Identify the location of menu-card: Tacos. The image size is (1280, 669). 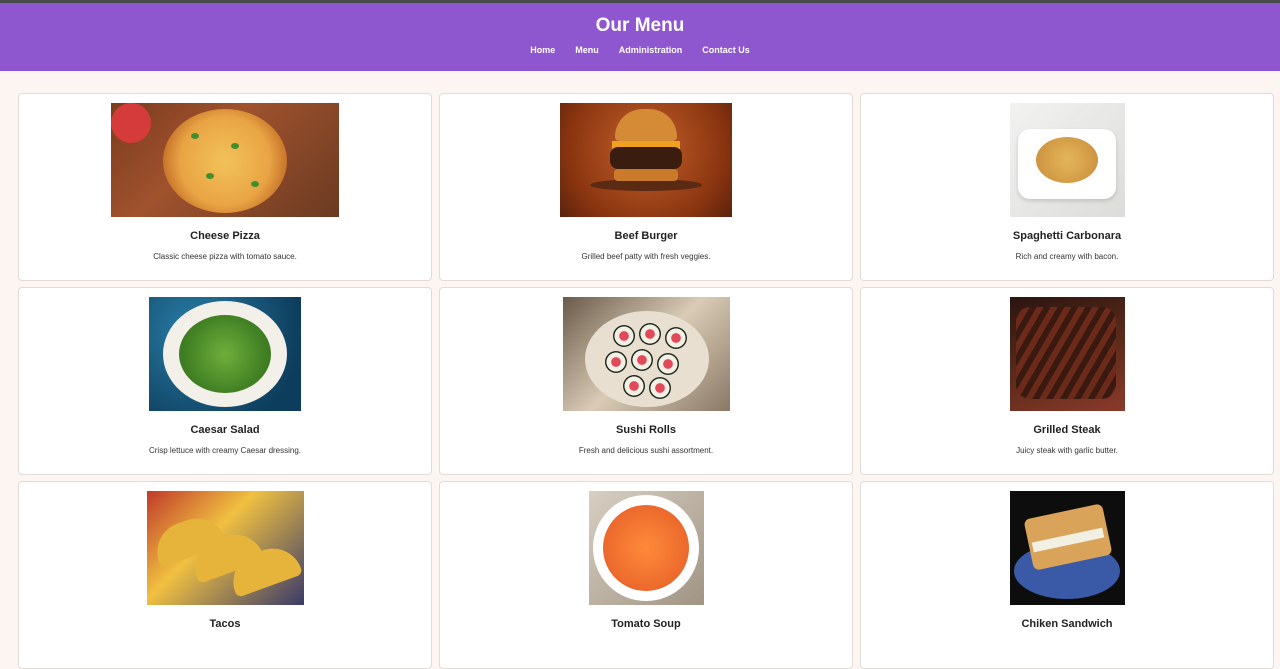
(225, 575).